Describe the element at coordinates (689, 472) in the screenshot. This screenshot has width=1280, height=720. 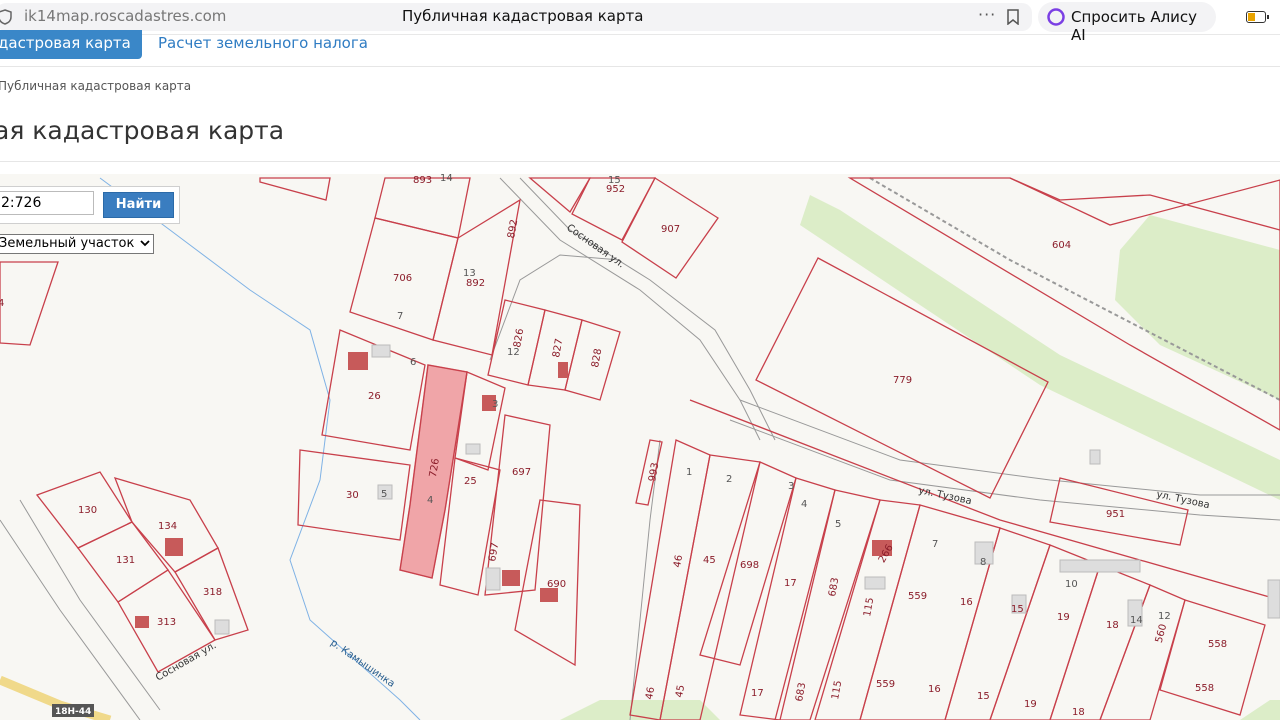
I see `parcel-label: 1` at that location.